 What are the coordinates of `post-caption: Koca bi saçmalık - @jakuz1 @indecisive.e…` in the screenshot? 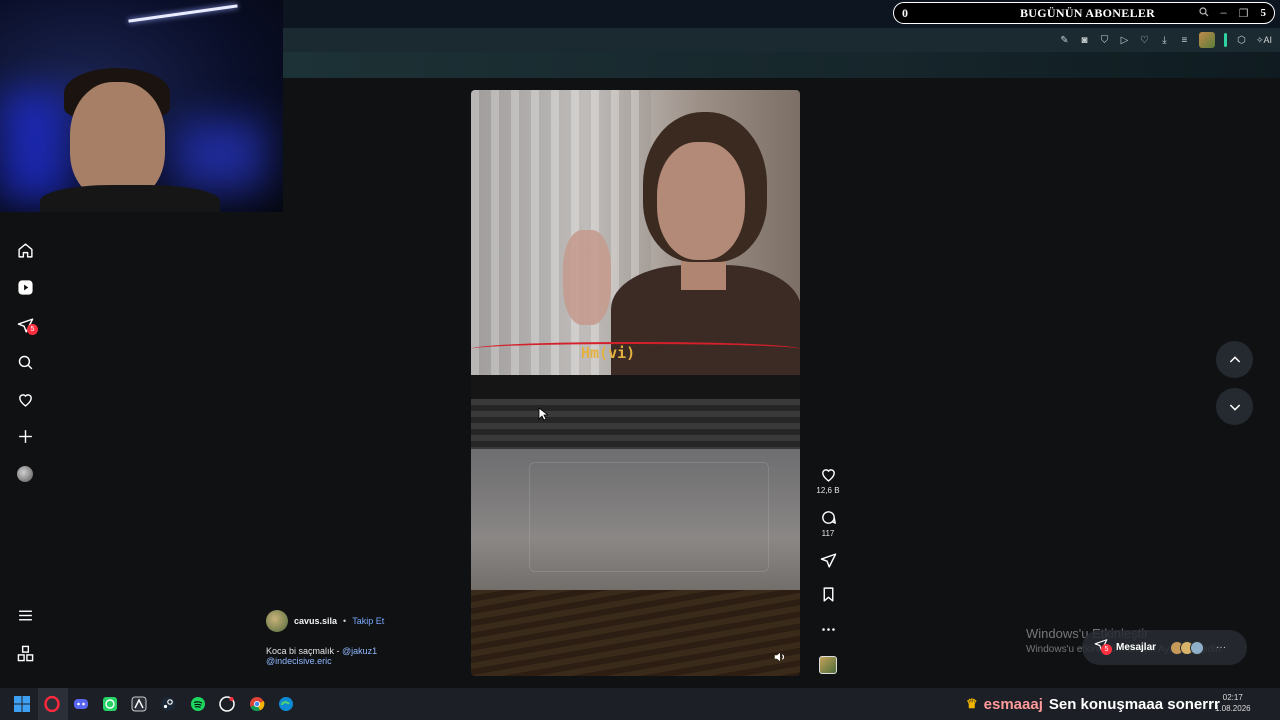 It's located at (366, 656).